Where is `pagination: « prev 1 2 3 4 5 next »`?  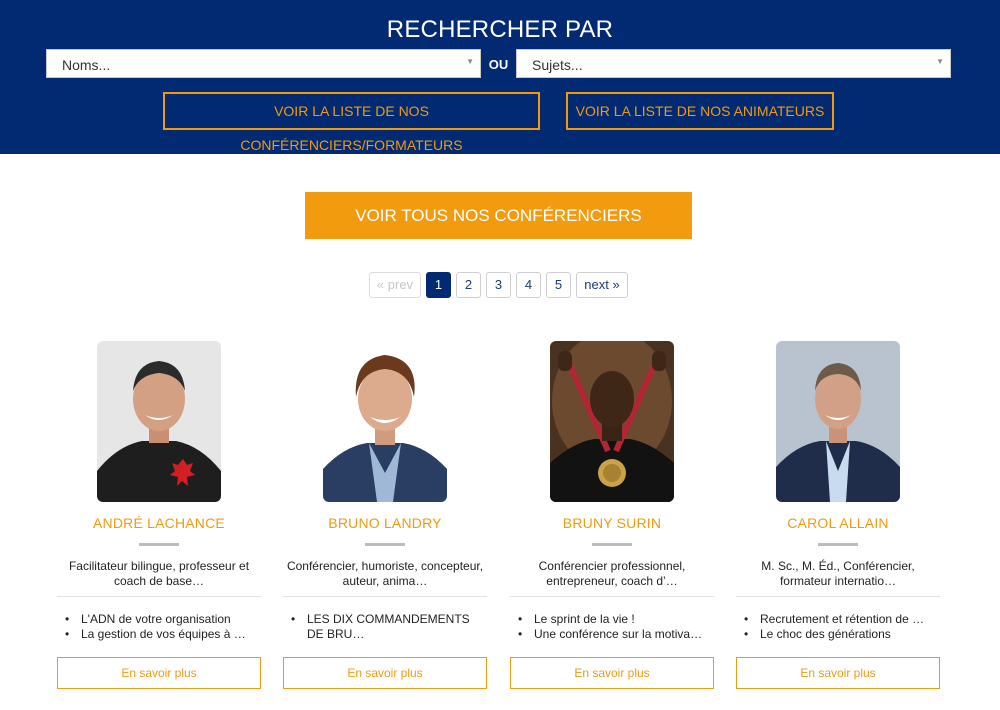 pagination: « prev 1 2 3 4 5 next » is located at coordinates (500, 285).